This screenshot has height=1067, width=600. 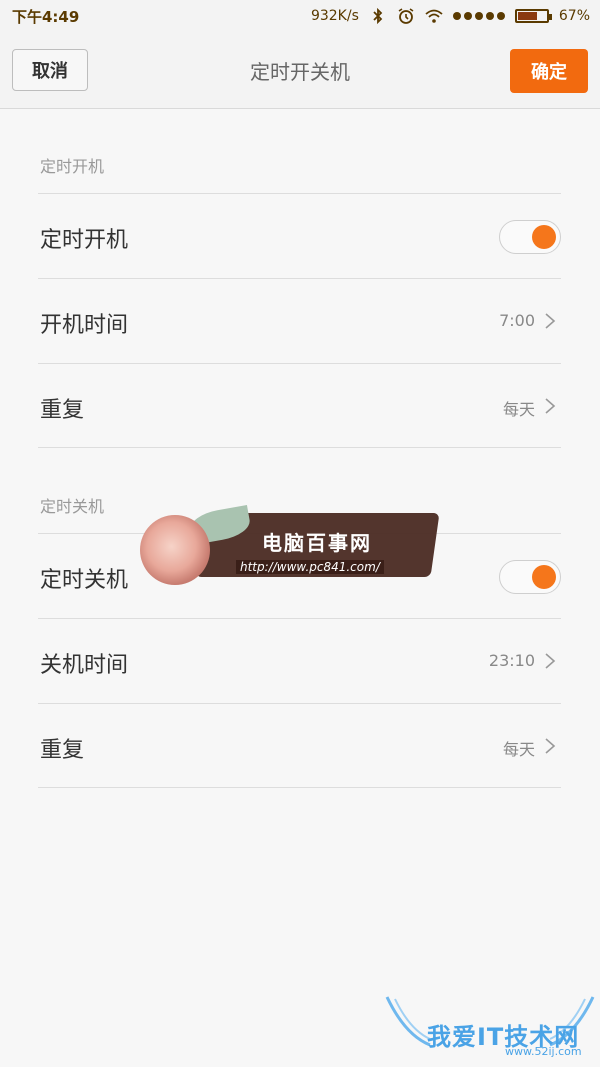 I want to click on power-on-time-value: 7:00, so click(x=517, y=320).